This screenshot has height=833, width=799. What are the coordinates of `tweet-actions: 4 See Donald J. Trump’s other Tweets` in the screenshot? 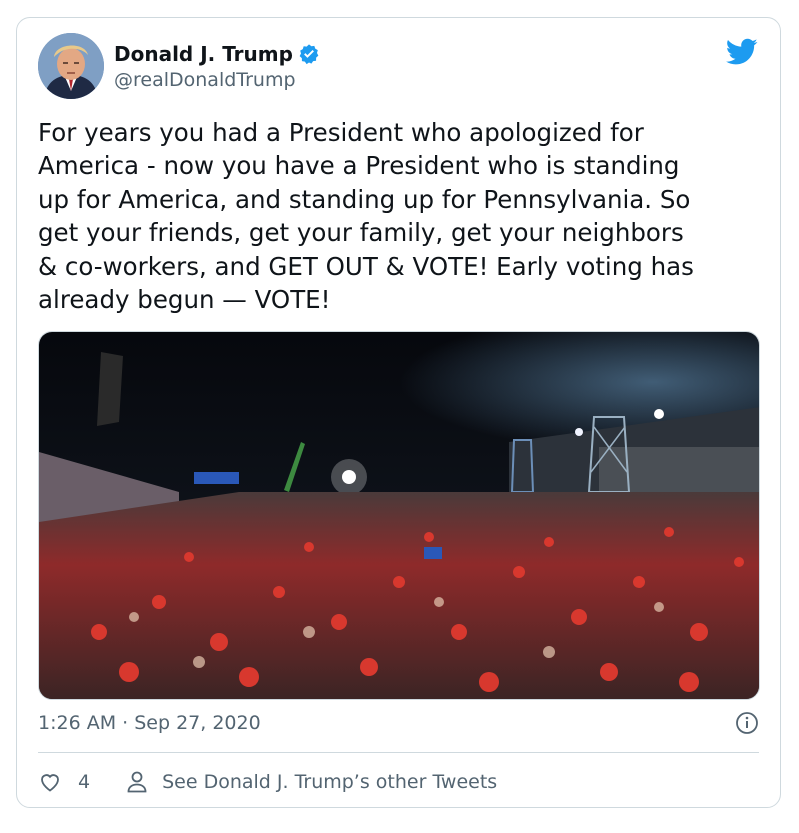 It's located at (267, 782).